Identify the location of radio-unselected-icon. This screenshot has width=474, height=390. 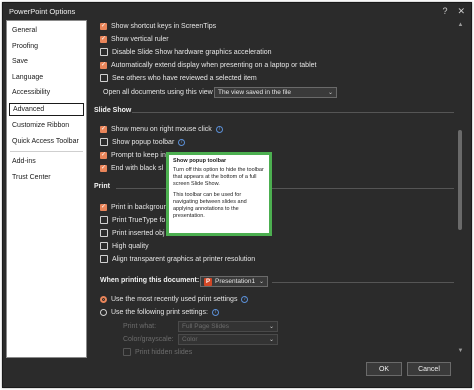
(103, 312).